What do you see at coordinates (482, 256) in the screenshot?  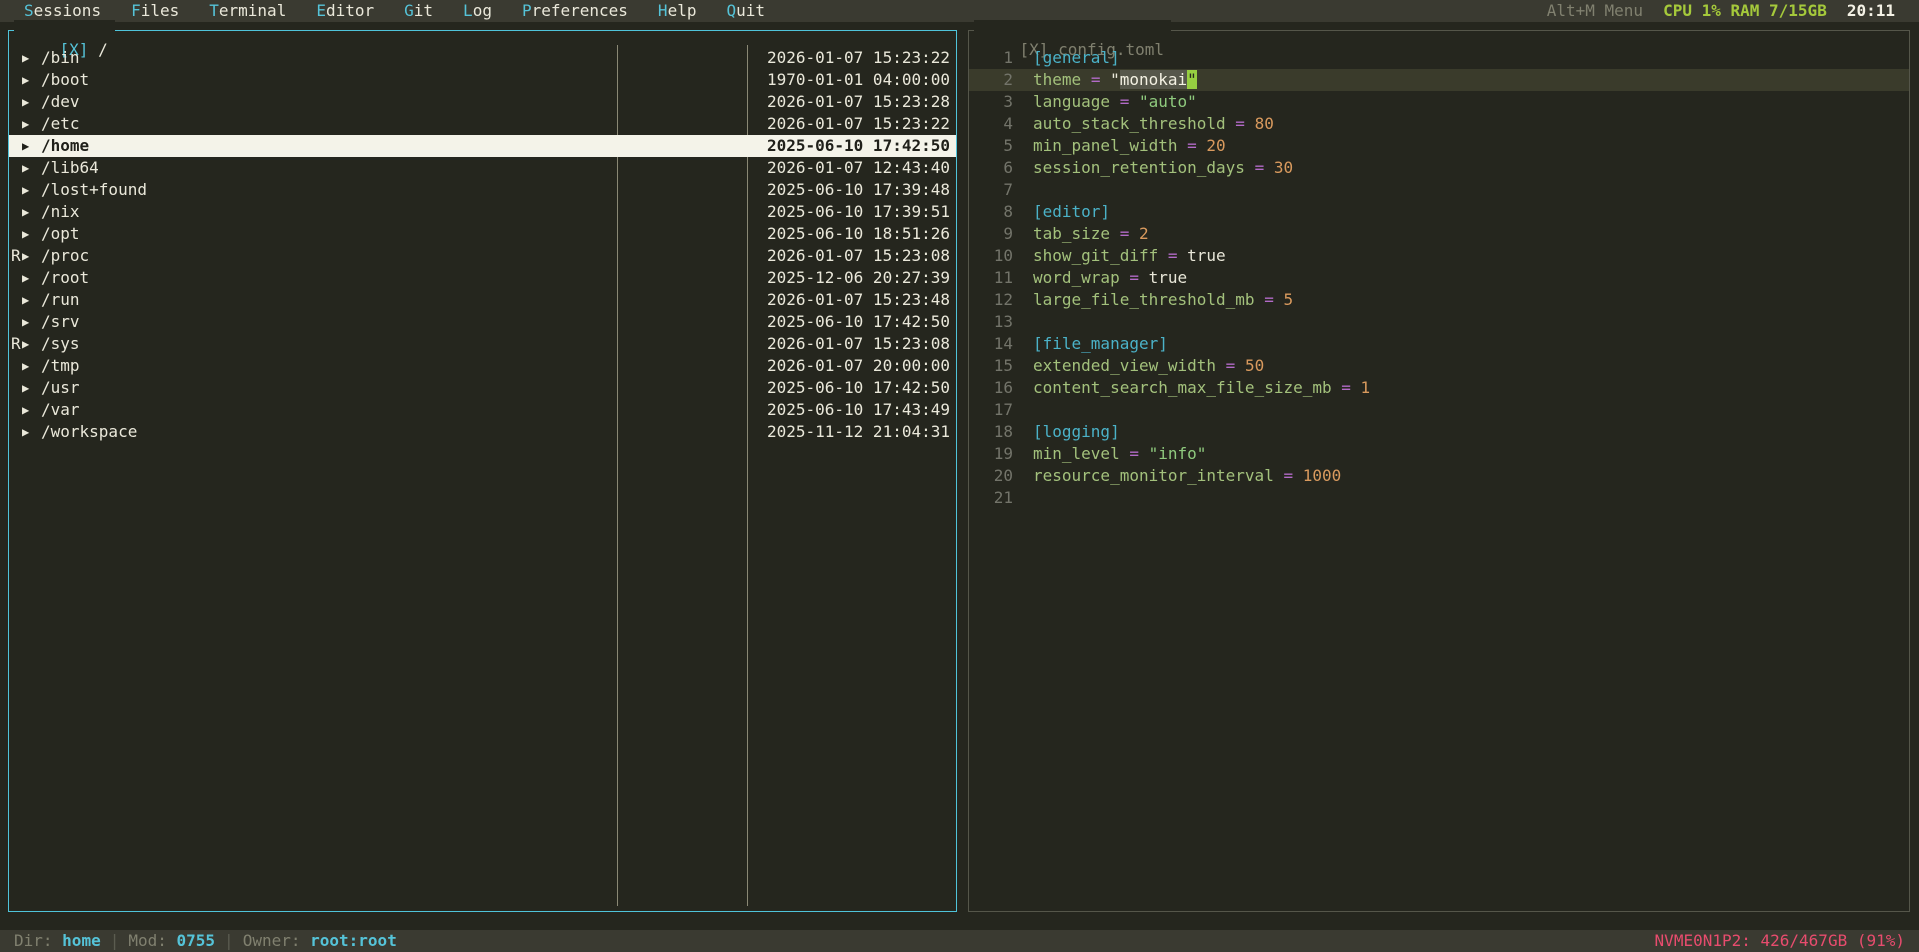 I see `file-row-proc: R ▶/proc 2026-01-07 15:23:08` at bounding box center [482, 256].